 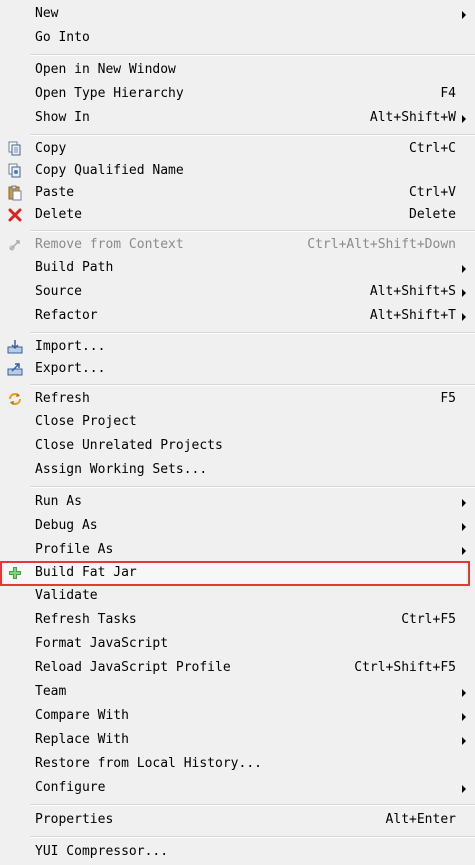 What do you see at coordinates (432, 192) in the screenshot?
I see `menu-item-shortcut: Ctrl+V` at bounding box center [432, 192].